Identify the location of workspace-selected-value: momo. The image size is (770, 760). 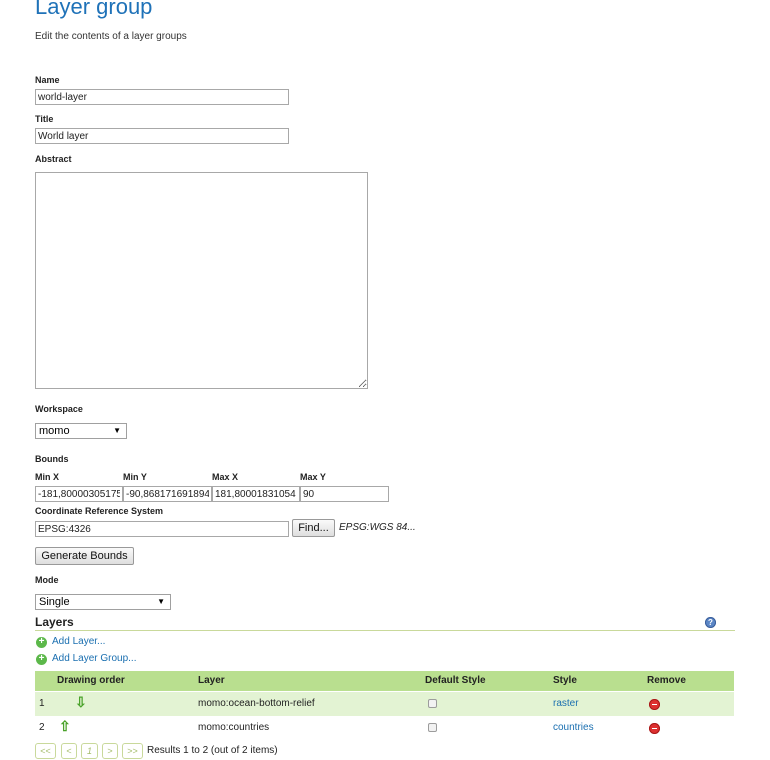
(54, 431).